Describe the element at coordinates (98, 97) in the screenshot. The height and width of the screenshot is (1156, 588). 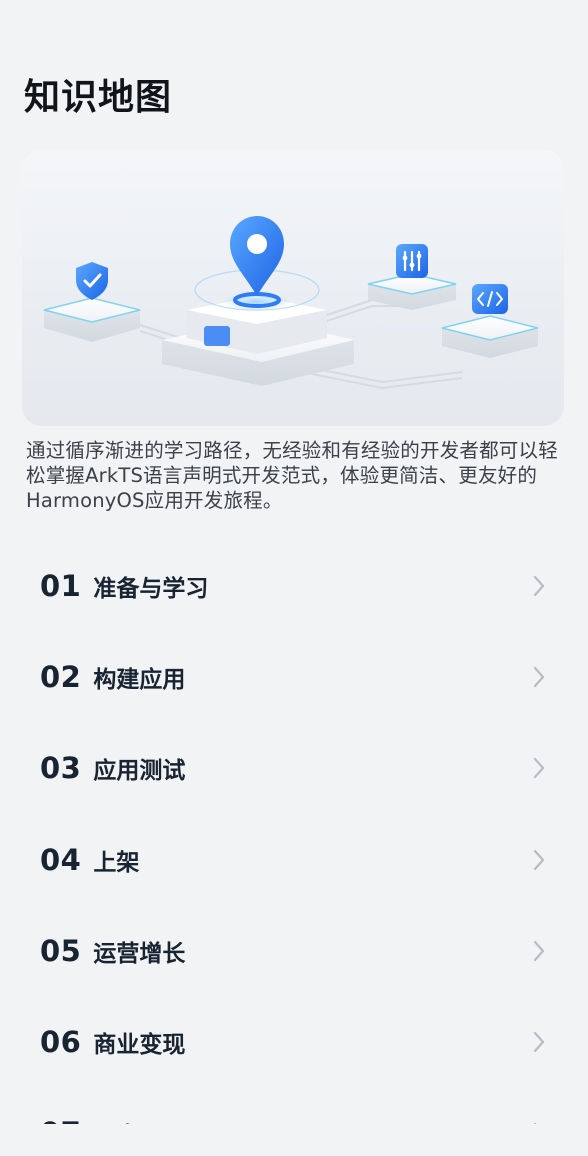
I see `page-title: 知识地图` at that location.